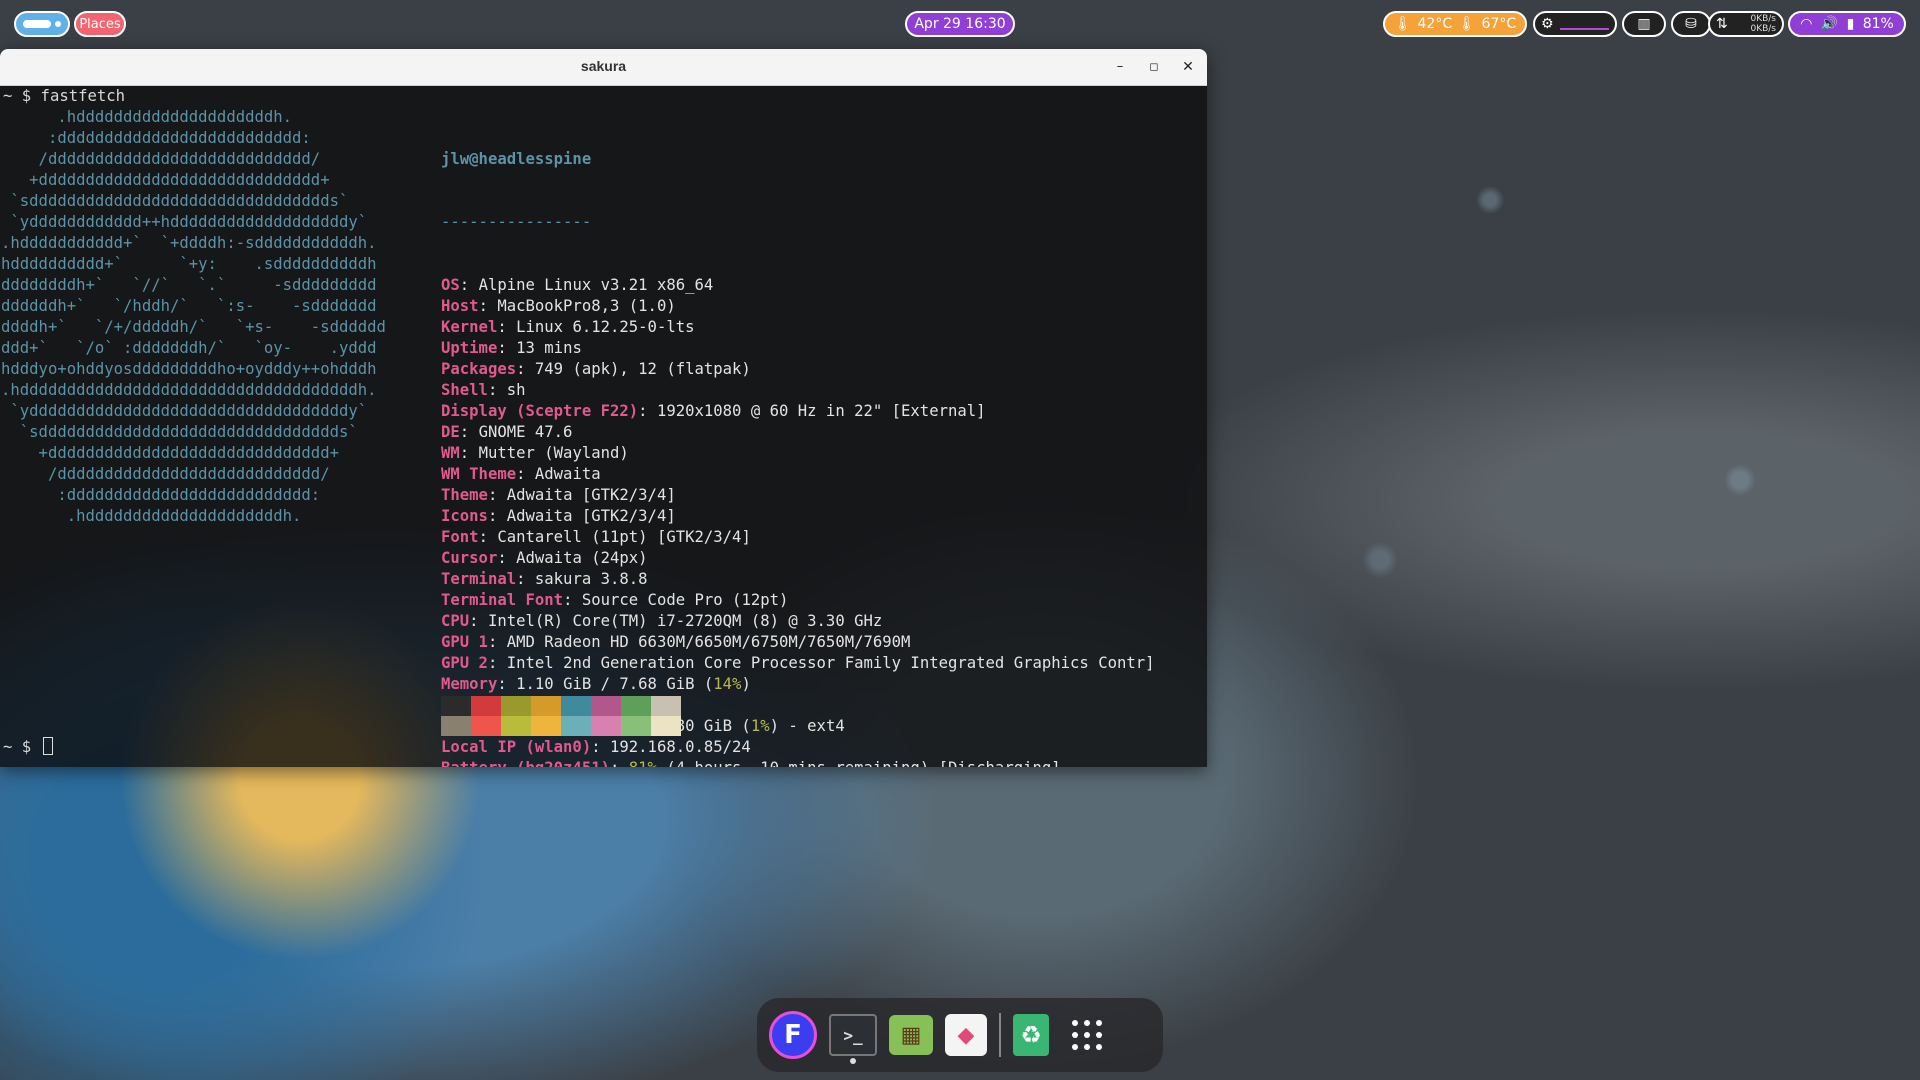 Image resolution: width=1920 pixels, height=1080 pixels. I want to click on disk-icon: ⛁, so click(1691, 24).